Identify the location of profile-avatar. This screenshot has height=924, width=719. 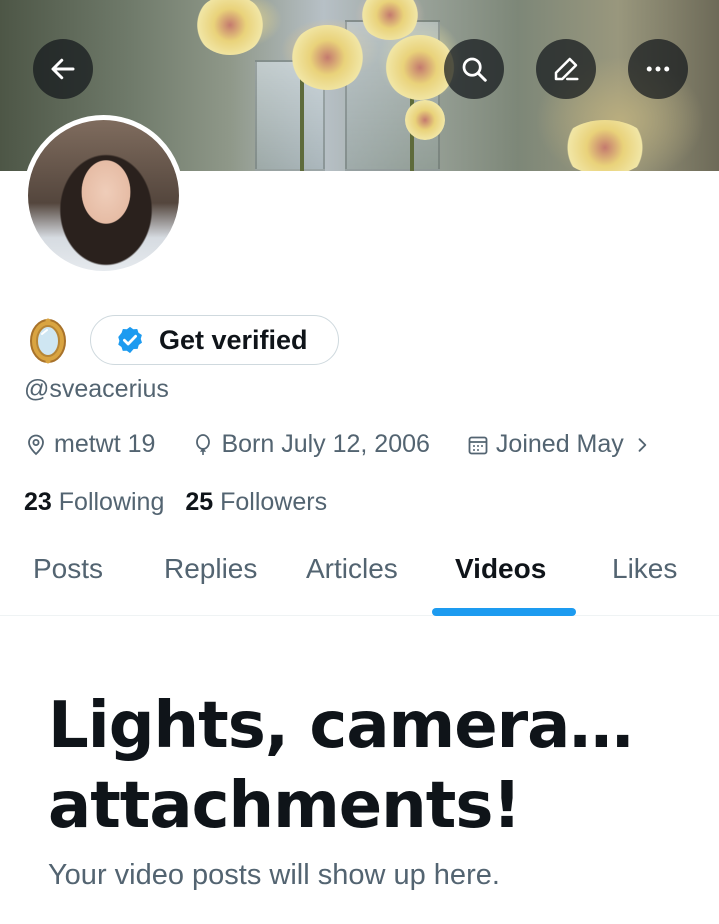
(103, 195).